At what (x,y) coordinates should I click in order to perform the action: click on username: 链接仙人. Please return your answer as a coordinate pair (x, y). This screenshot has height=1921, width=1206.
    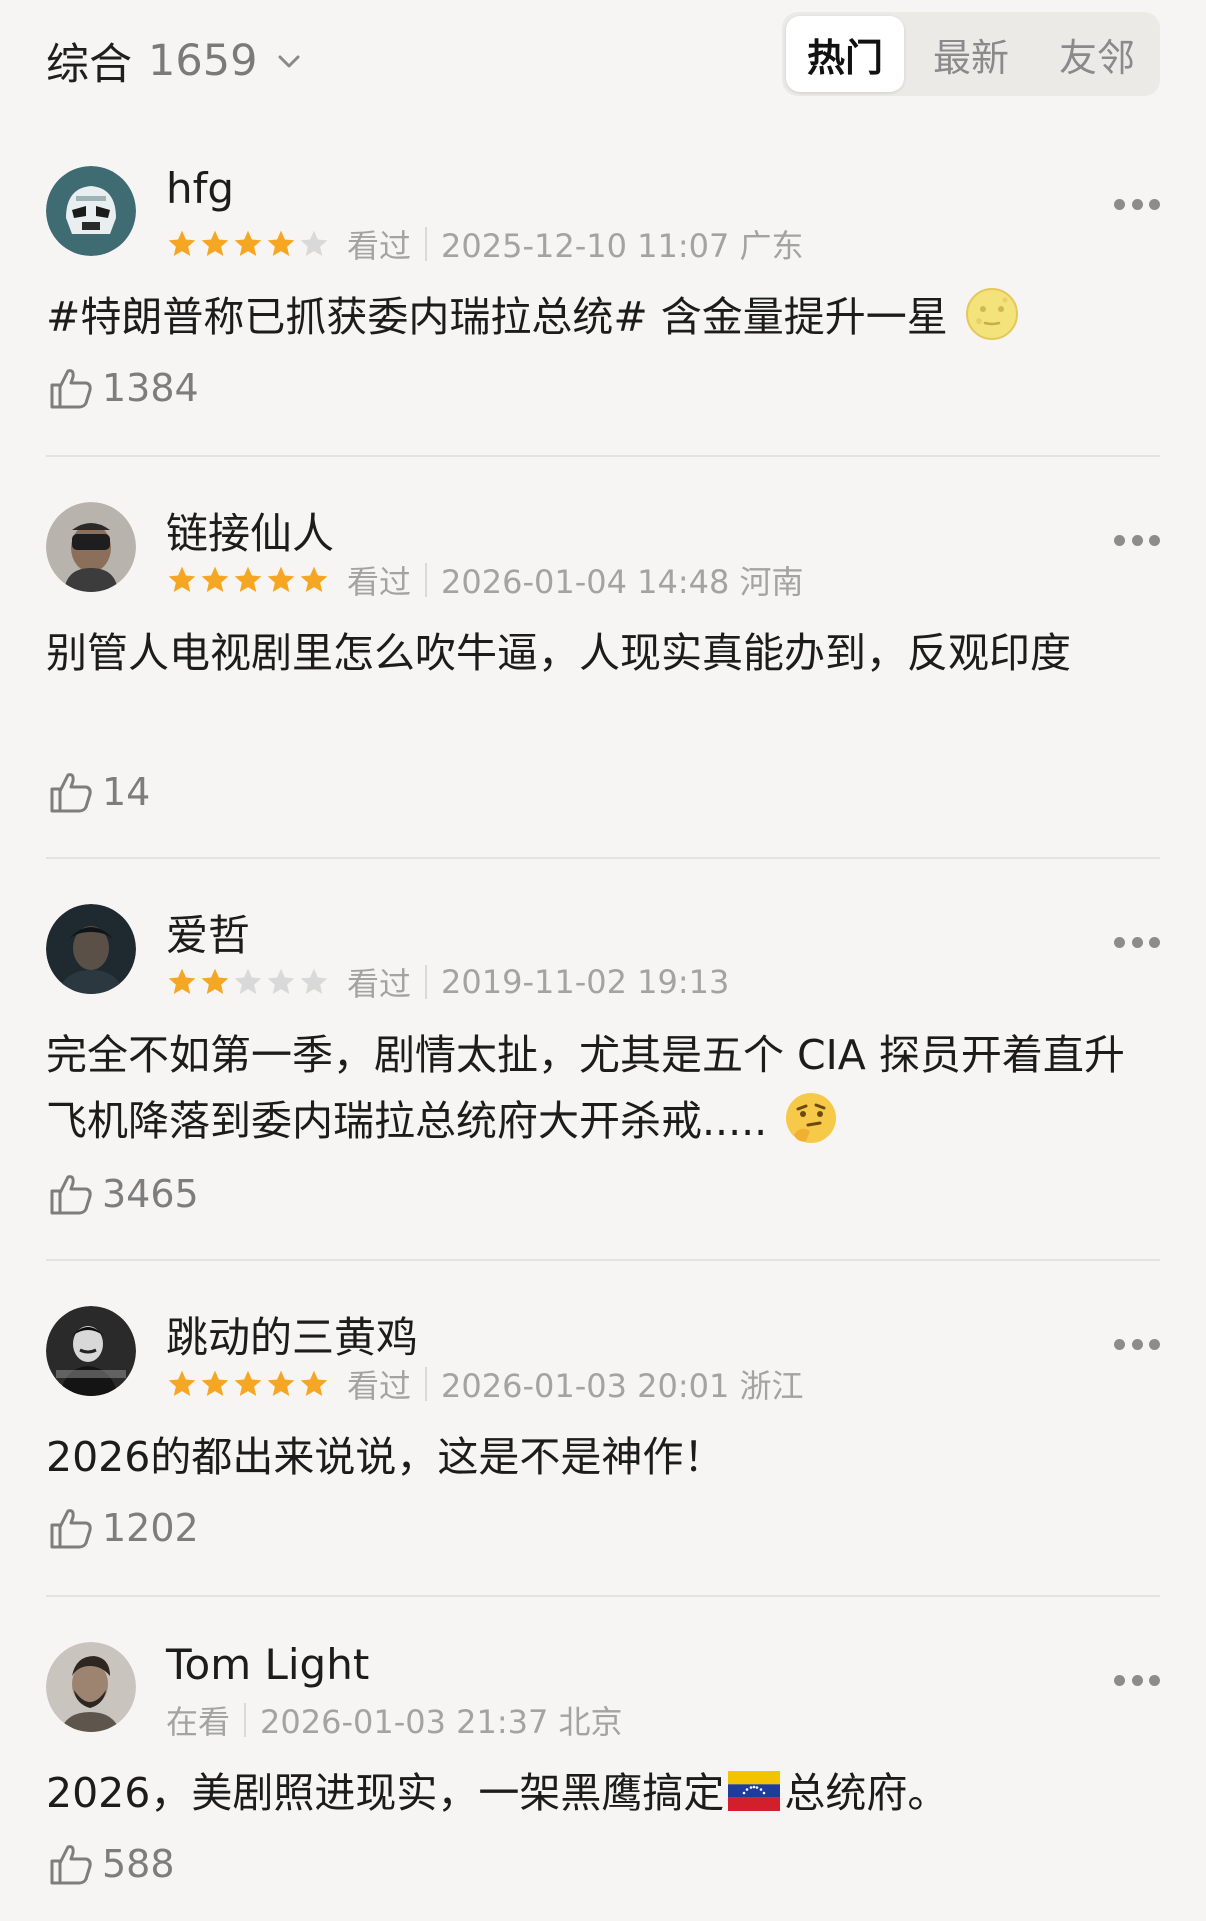
    Looking at the image, I should click on (250, 530).